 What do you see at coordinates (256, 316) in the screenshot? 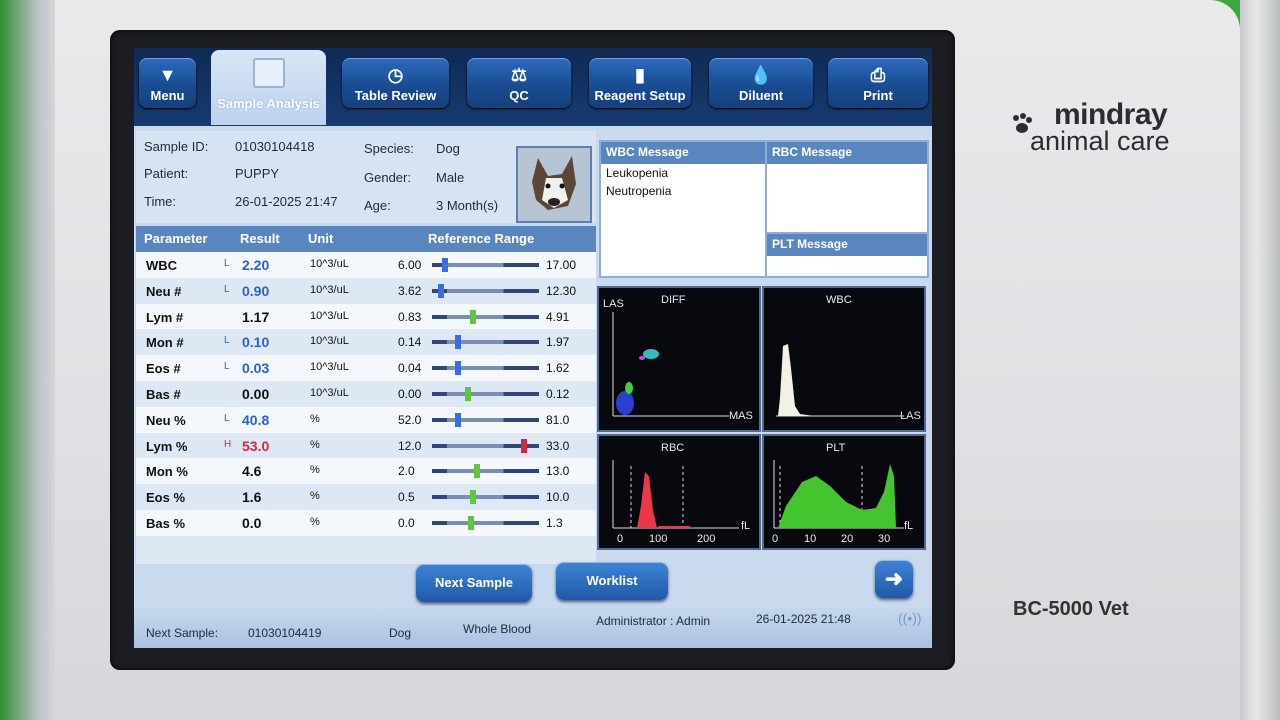
I see `result-value: 1.17` at bounding box center [256, 316].